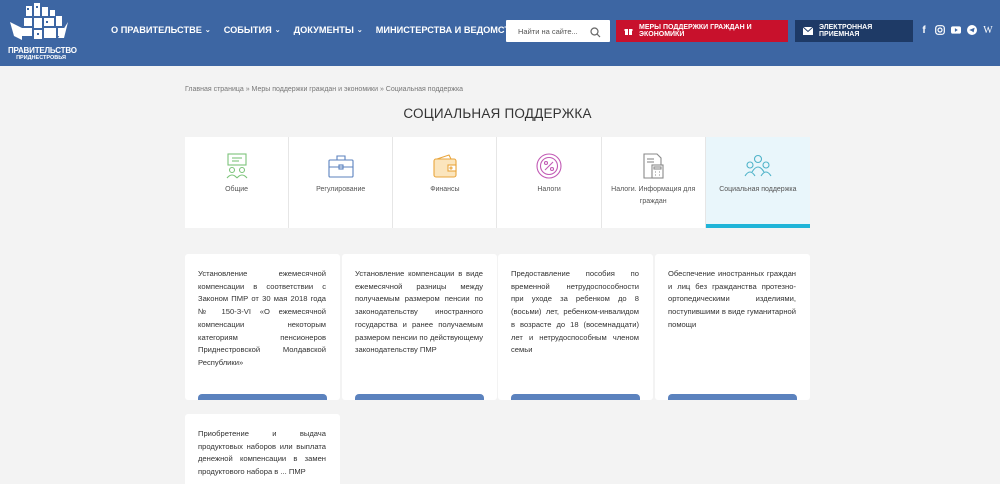 The width and height of the screenshot is (1000, 484). I want to click on envelope-icon, so click(808, 31).